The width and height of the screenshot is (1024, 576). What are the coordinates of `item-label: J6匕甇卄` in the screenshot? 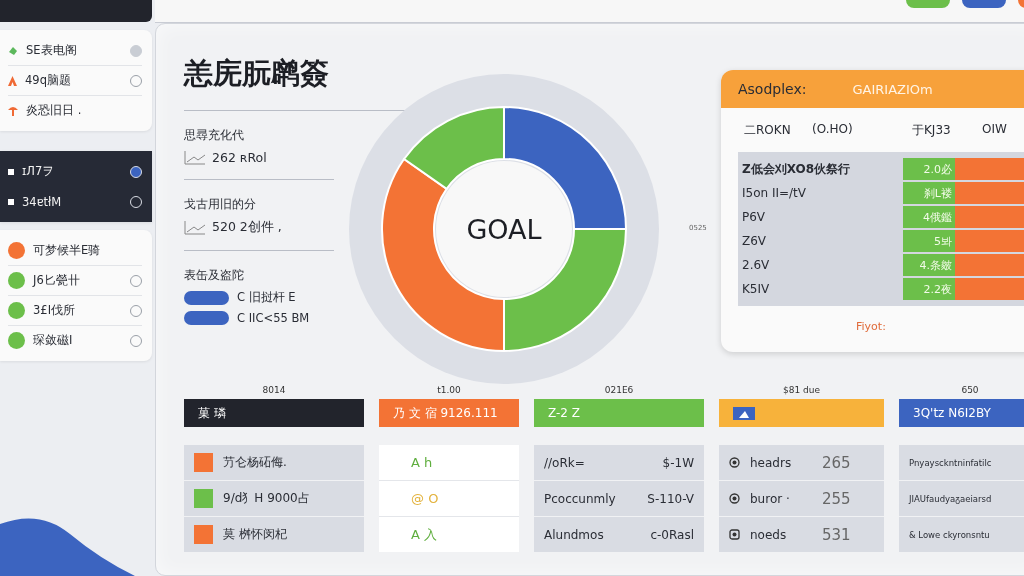 It's located at (57, 280).